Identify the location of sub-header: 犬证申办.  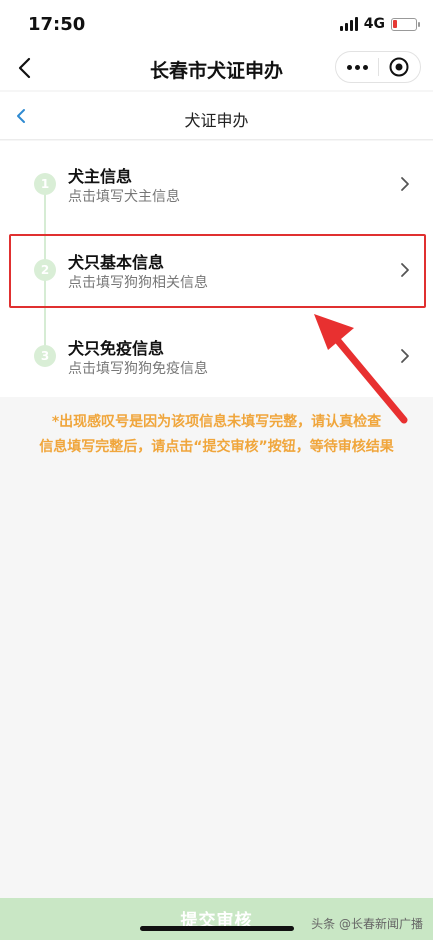
(216, 116).